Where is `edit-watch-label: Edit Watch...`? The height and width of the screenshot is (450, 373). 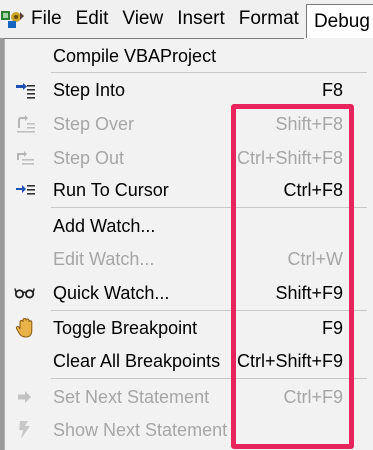 edit-watch-label: Edit Watch... is located at coordinates (104, 258).